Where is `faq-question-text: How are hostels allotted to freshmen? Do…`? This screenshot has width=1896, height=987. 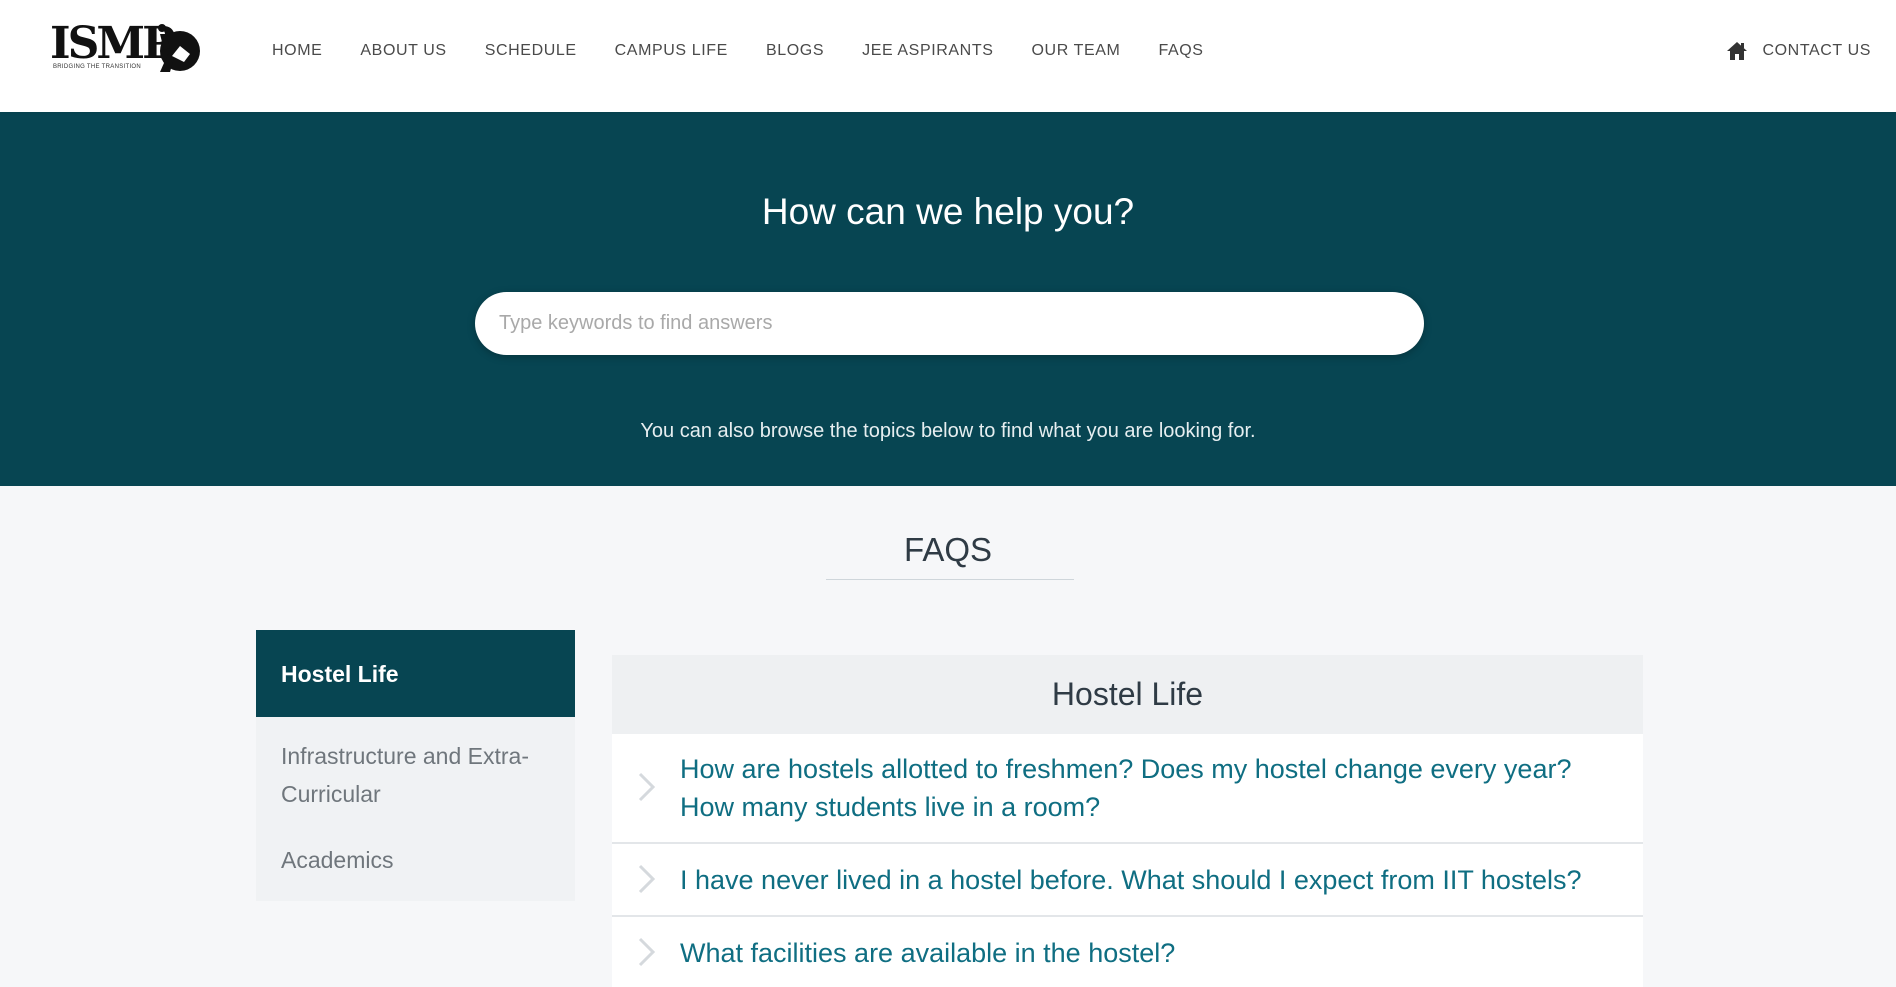 faq-question-text: How are hostels allotted to freshmen? Do… is located at coordinates (1126, 788).